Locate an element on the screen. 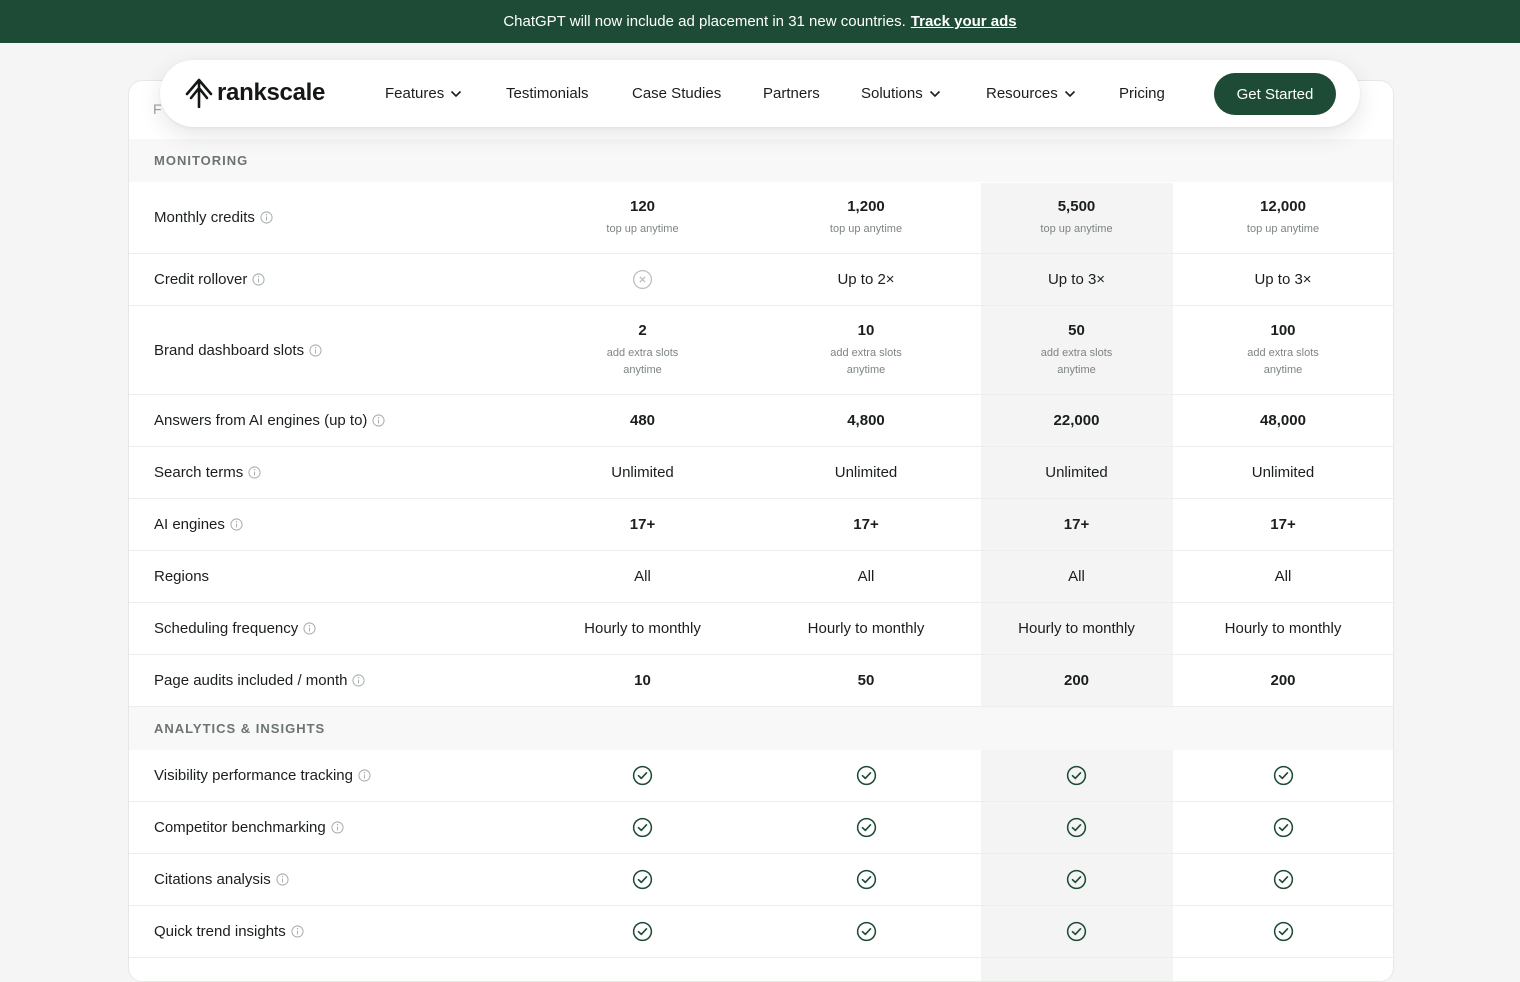 The width and height of the screenshot is (1520, 982). plan-value: 100 is located at coordinates (1283, 330).